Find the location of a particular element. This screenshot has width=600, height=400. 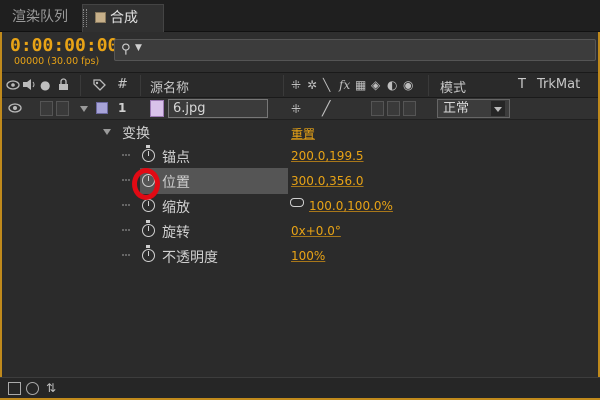

timeline-footer: ⇅ is located at coordinates (300, 388).